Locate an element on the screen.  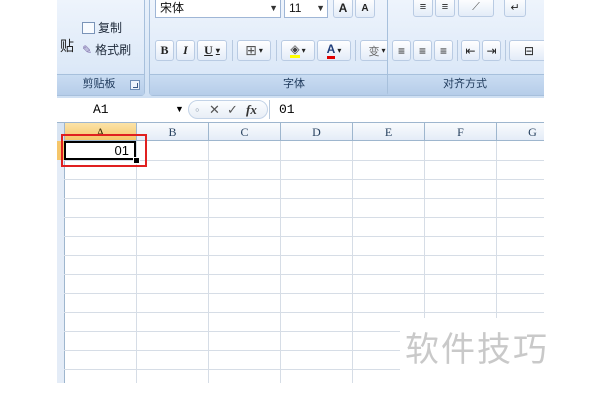
phonetic-label: 变 is located at coordinates (374, 51).